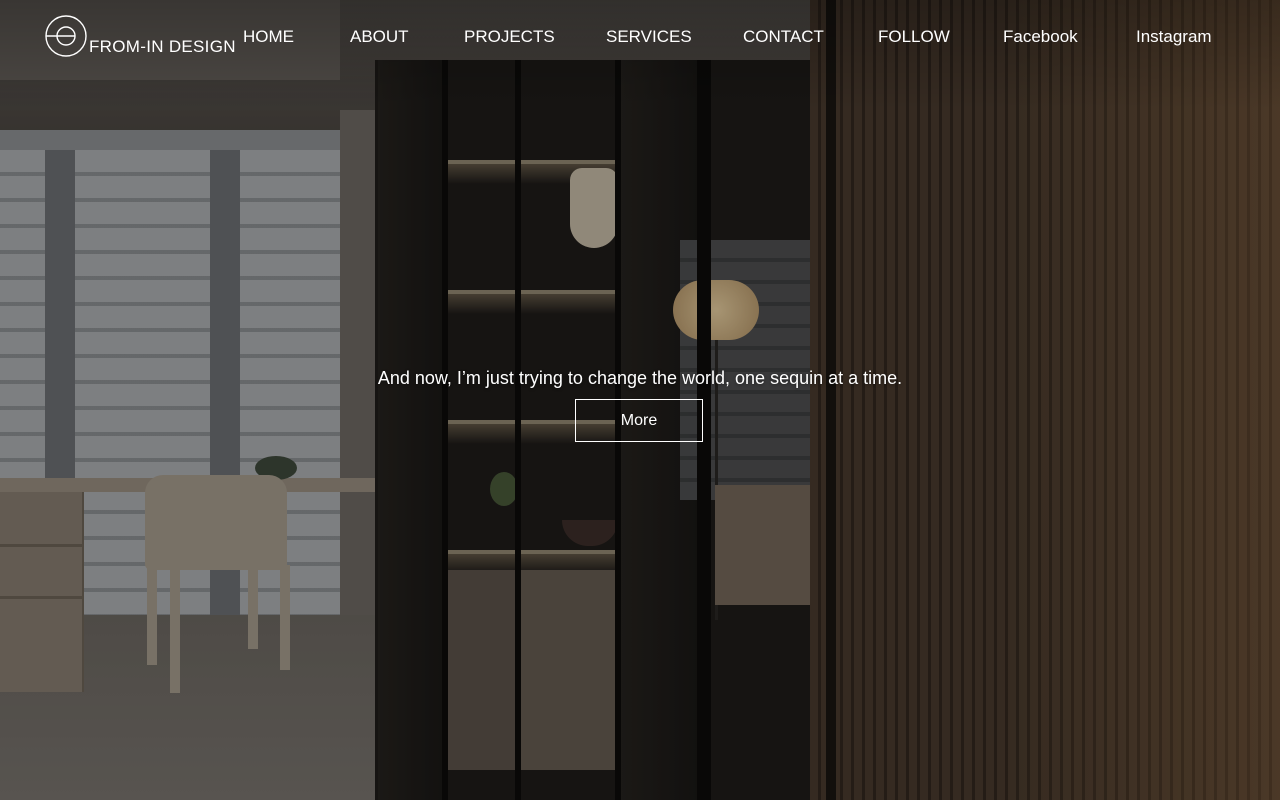  Describe the element at coordinates (639, 420) in the screenshot. I see `more-button: More` at that location.